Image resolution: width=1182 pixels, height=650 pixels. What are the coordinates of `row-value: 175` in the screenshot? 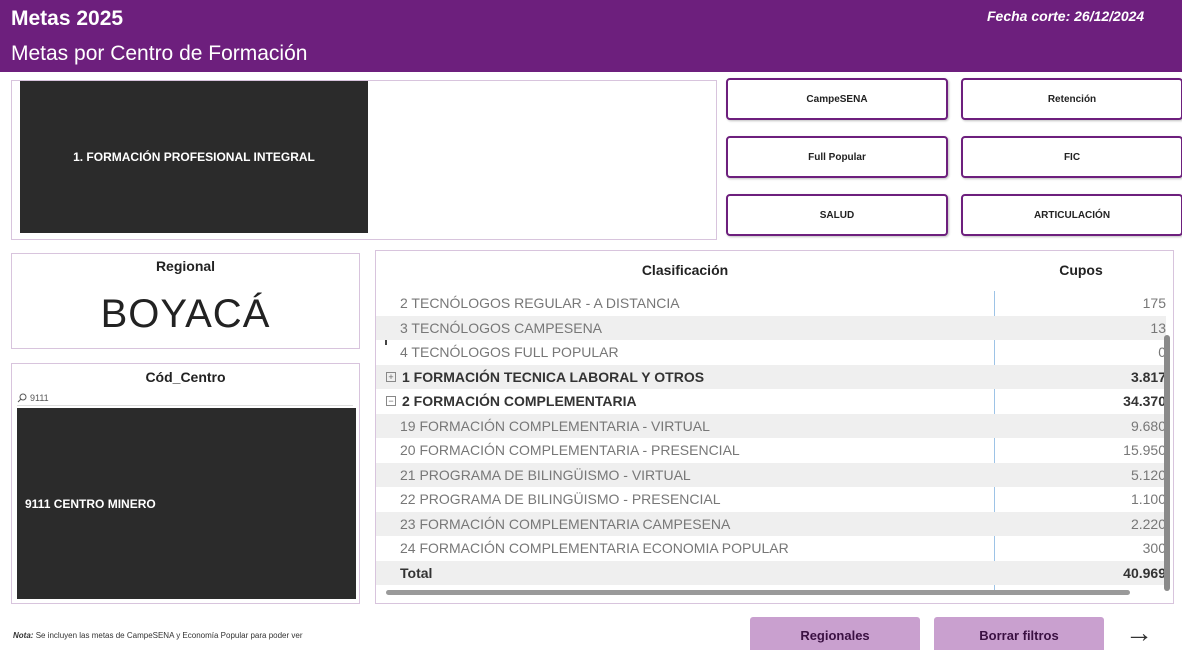 It's located at (1154, 303).